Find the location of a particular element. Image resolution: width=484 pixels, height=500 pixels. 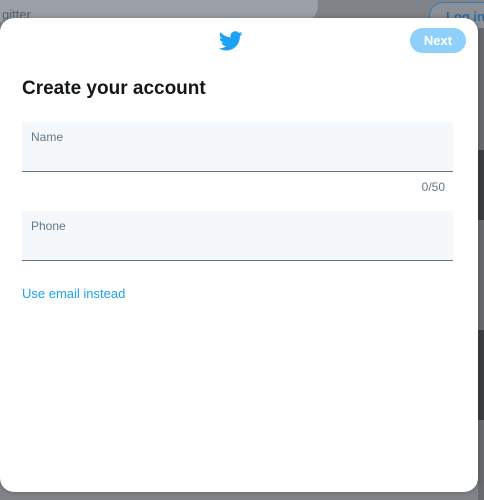

name-character-counter: 0/50 is located at coordinates (433, 187).